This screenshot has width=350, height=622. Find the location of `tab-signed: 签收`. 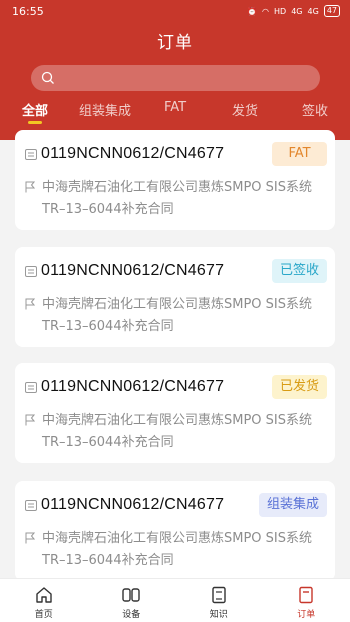

tab-signed: 签收 is located at coordinates (315, 112).